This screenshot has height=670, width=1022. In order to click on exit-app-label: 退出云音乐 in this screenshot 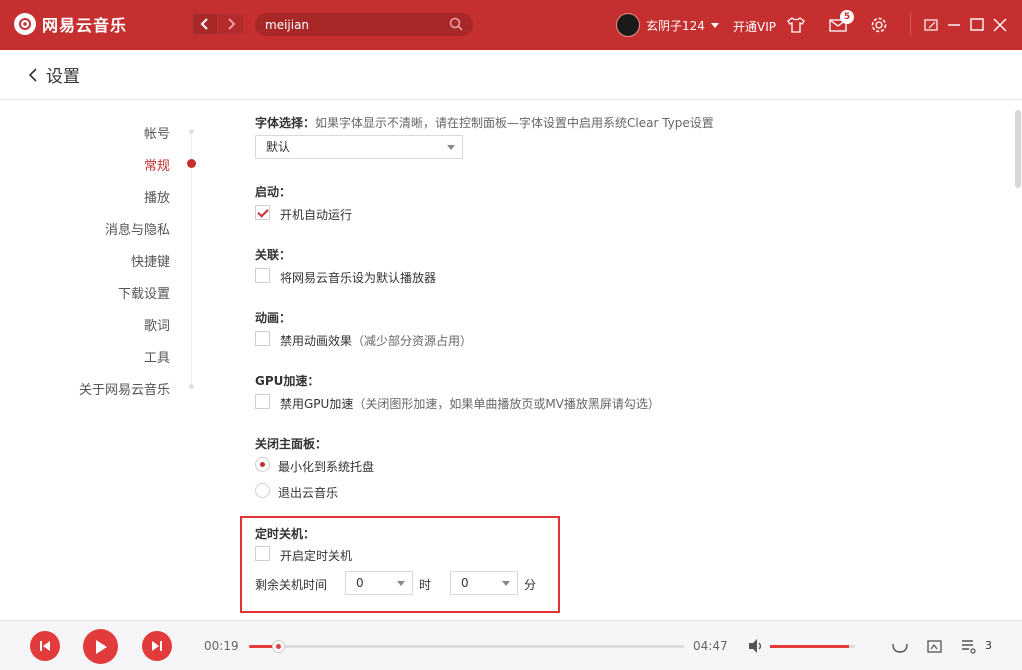, I will do `click(308, 492)`.